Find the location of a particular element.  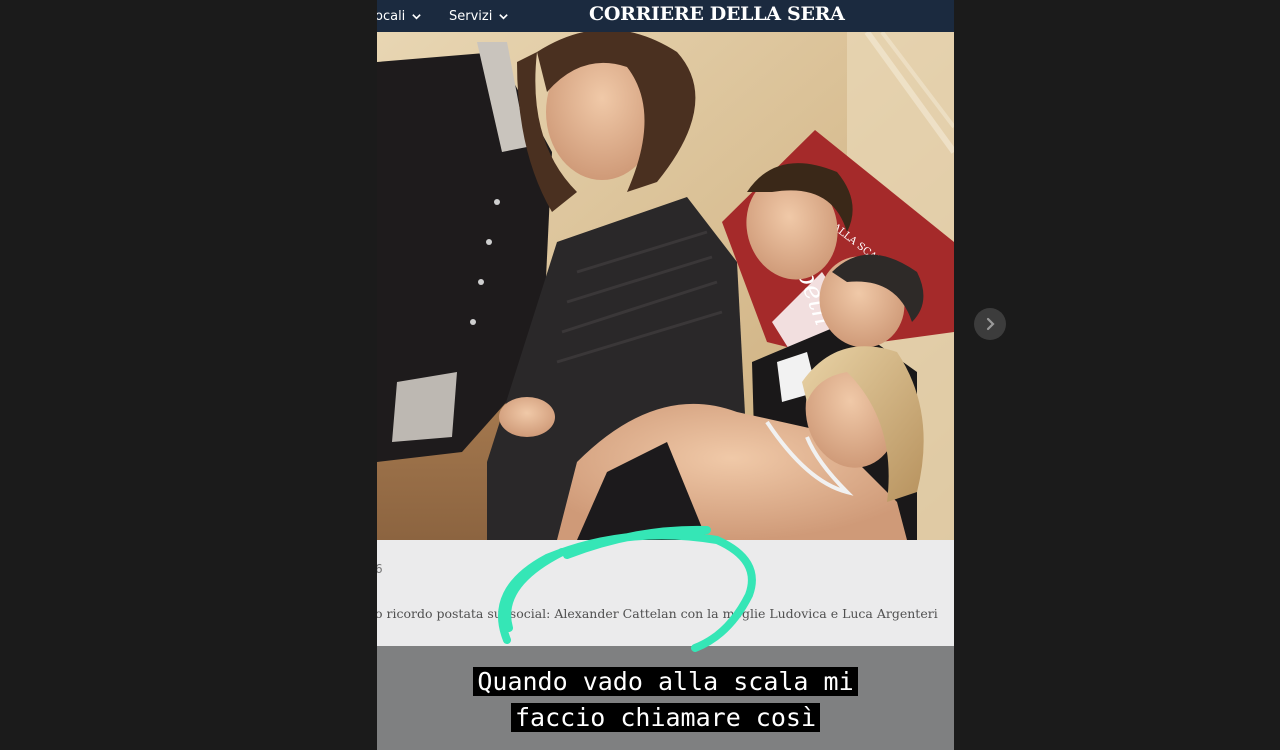

corriere-masthead-logo: CORRIERE DELLA SERA is located at coordinates (717, 14).